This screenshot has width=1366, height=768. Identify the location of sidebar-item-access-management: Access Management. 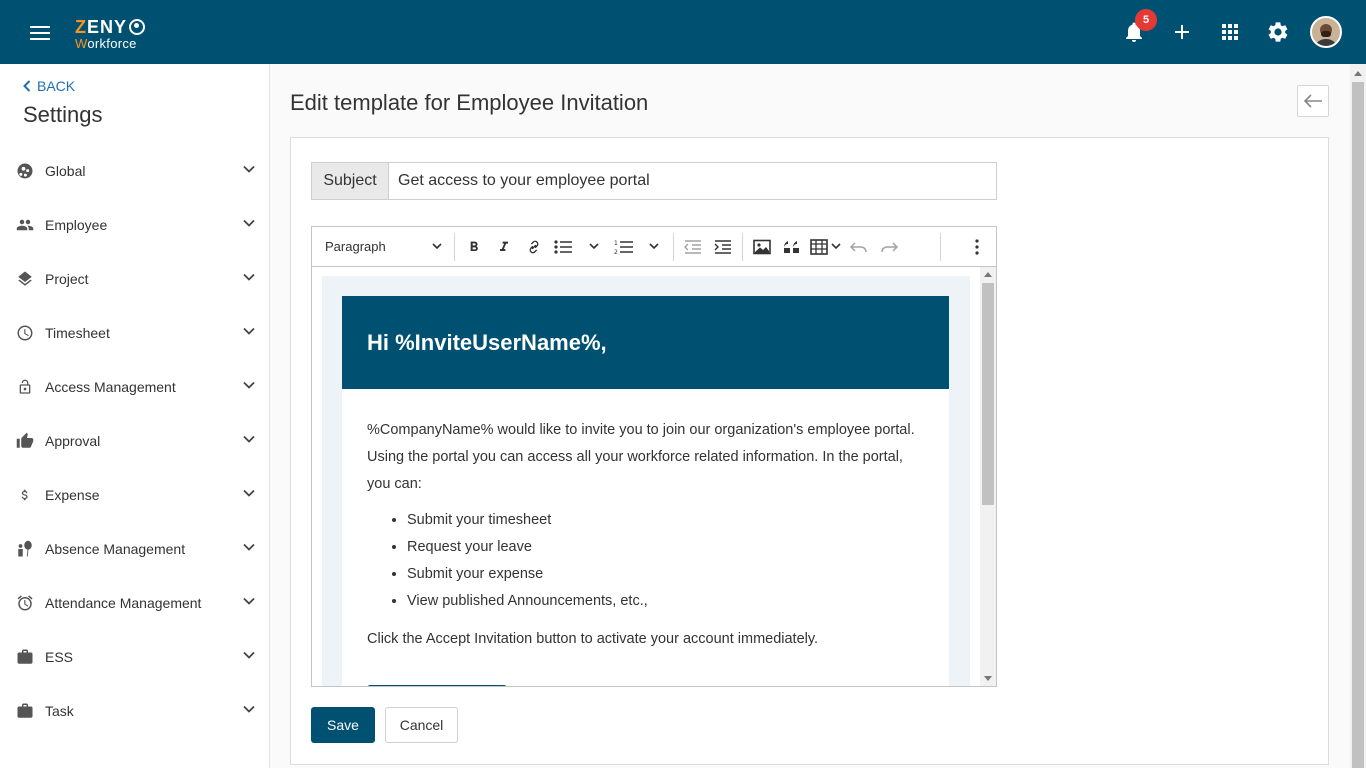
(135, 387).